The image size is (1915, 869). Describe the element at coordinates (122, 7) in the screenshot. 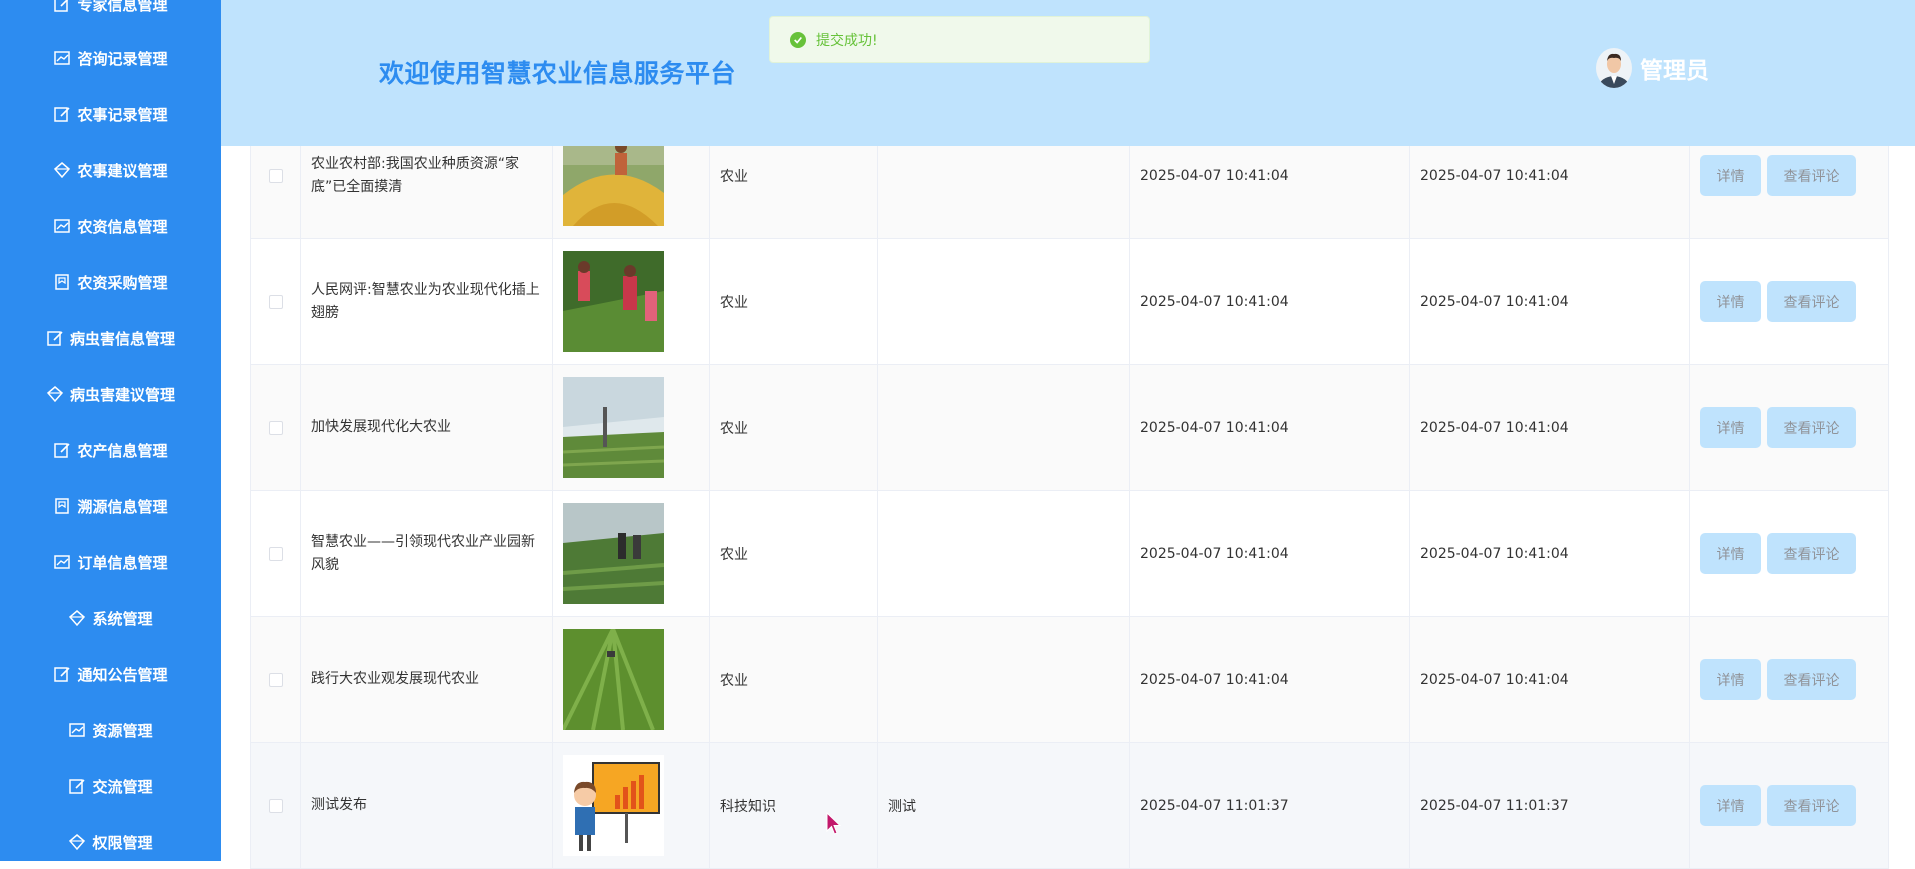

I see `sidebar-item-label: 专家信息管理` at that location.